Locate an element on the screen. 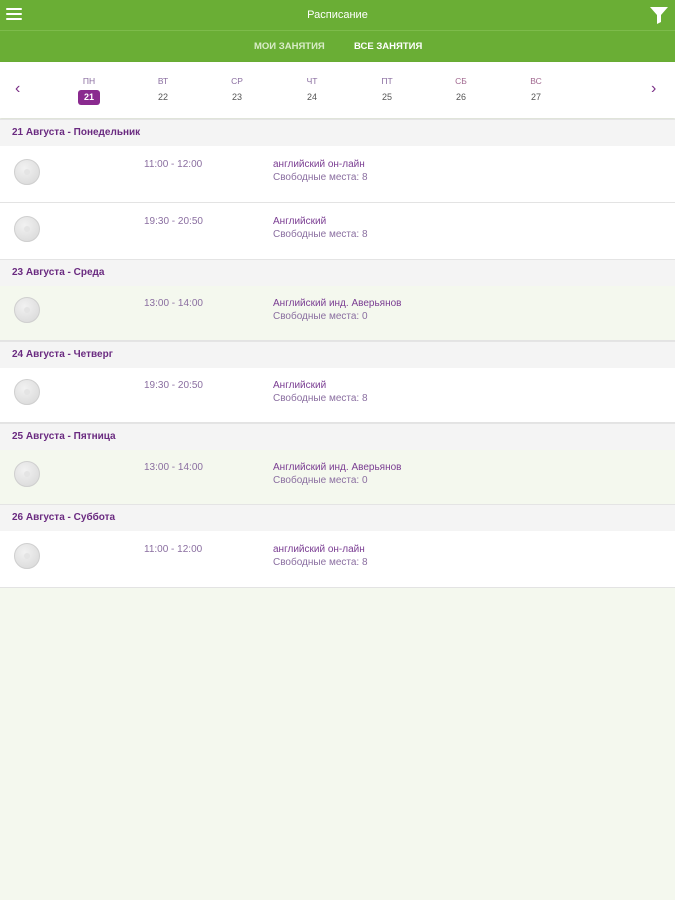 The height and width of the screenshot is (900, 675). day-number: 26 is located at coordinates (460, 97).